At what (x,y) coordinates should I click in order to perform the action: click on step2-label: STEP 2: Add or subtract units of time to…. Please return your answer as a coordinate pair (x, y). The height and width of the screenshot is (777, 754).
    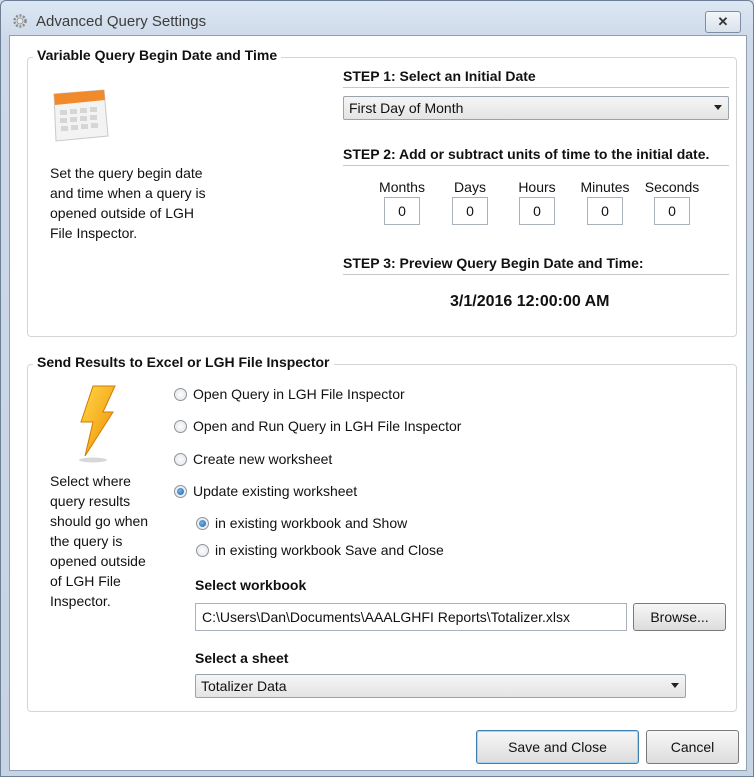
    Looking at the image, I should click on (526, 154).